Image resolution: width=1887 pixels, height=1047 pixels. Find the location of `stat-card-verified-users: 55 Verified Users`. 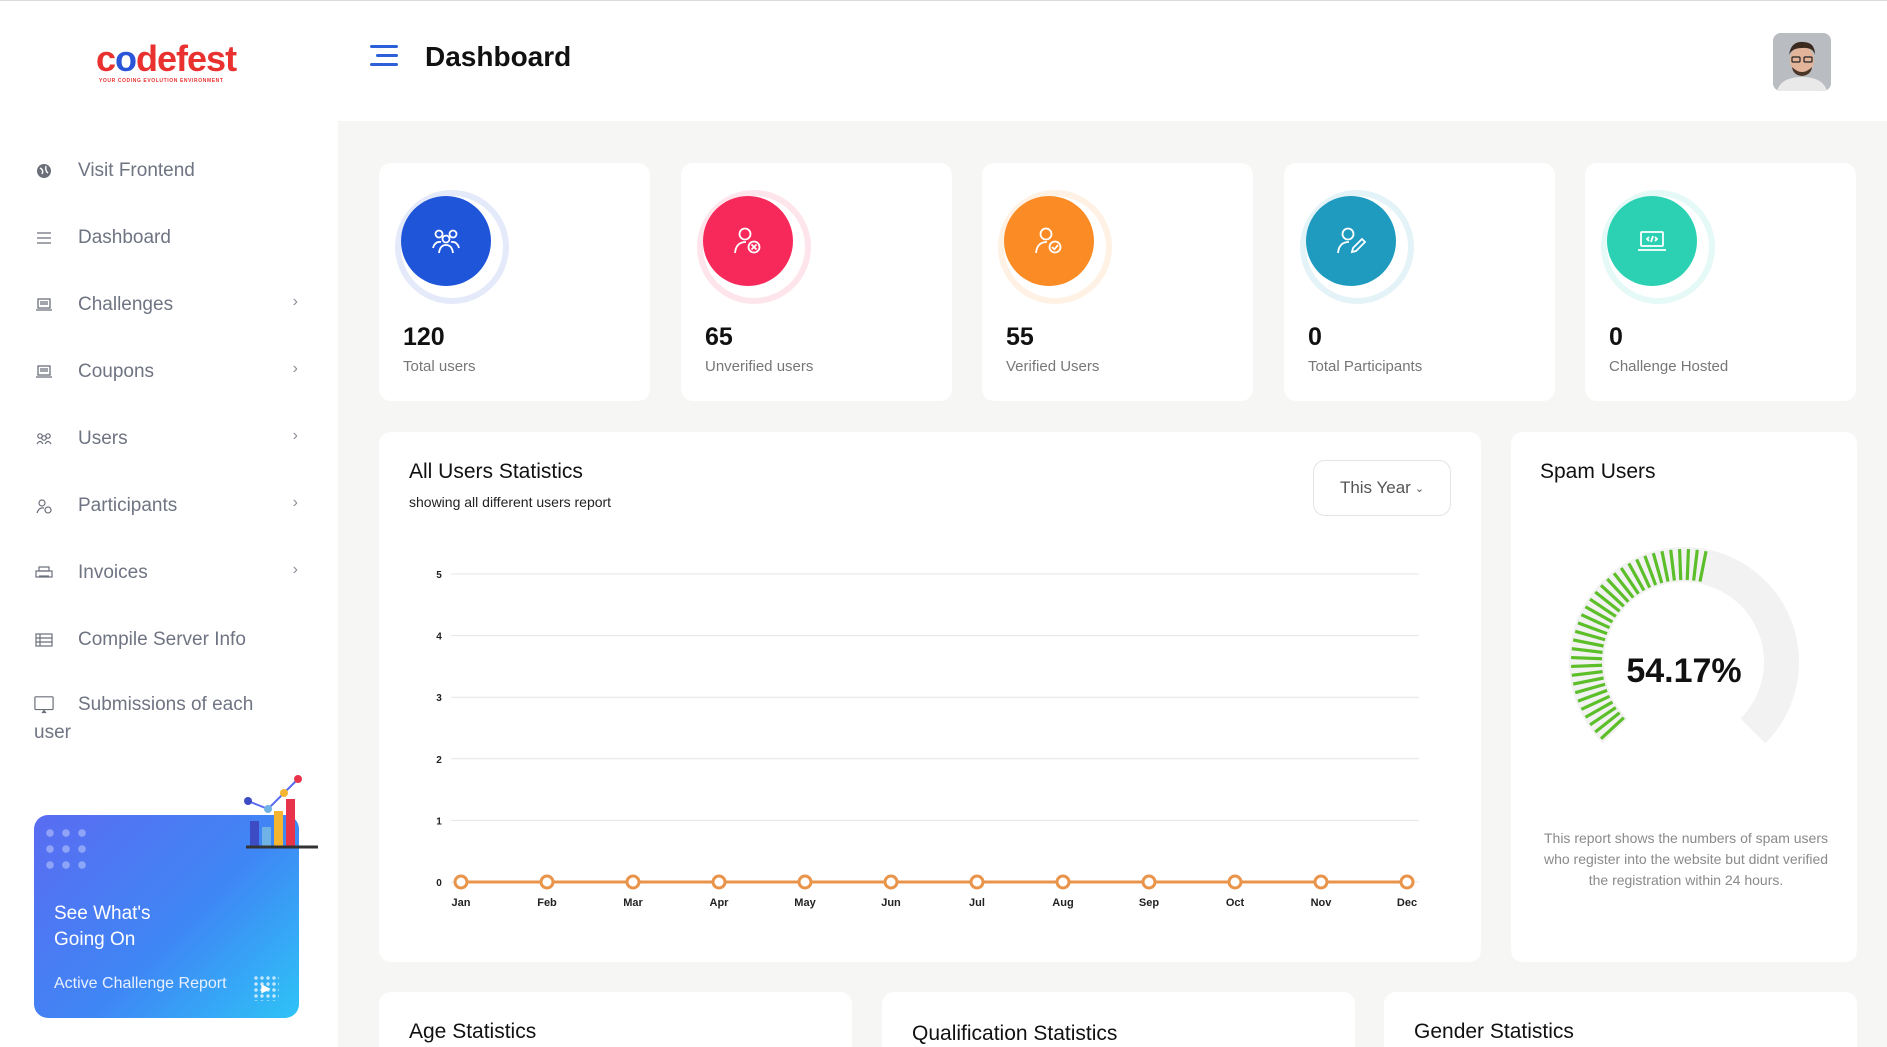

stat-card-verified-users: 55 Verified Users is located at coordinates (1117, 282).